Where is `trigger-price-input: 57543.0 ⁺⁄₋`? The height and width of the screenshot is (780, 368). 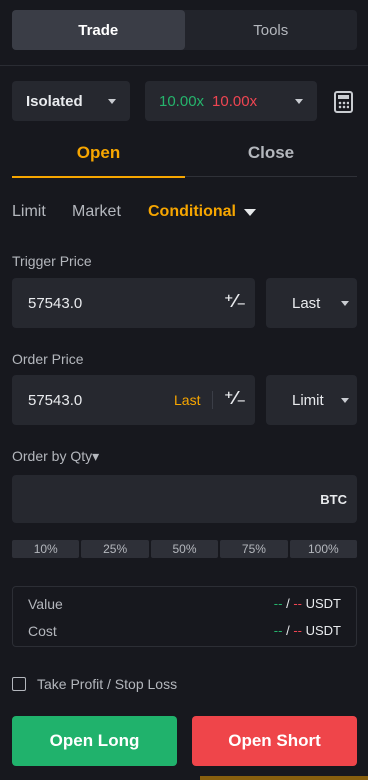
trigger-price-input: 57543.0 ⁺⁄₋ is located at coordinates (133, 303).